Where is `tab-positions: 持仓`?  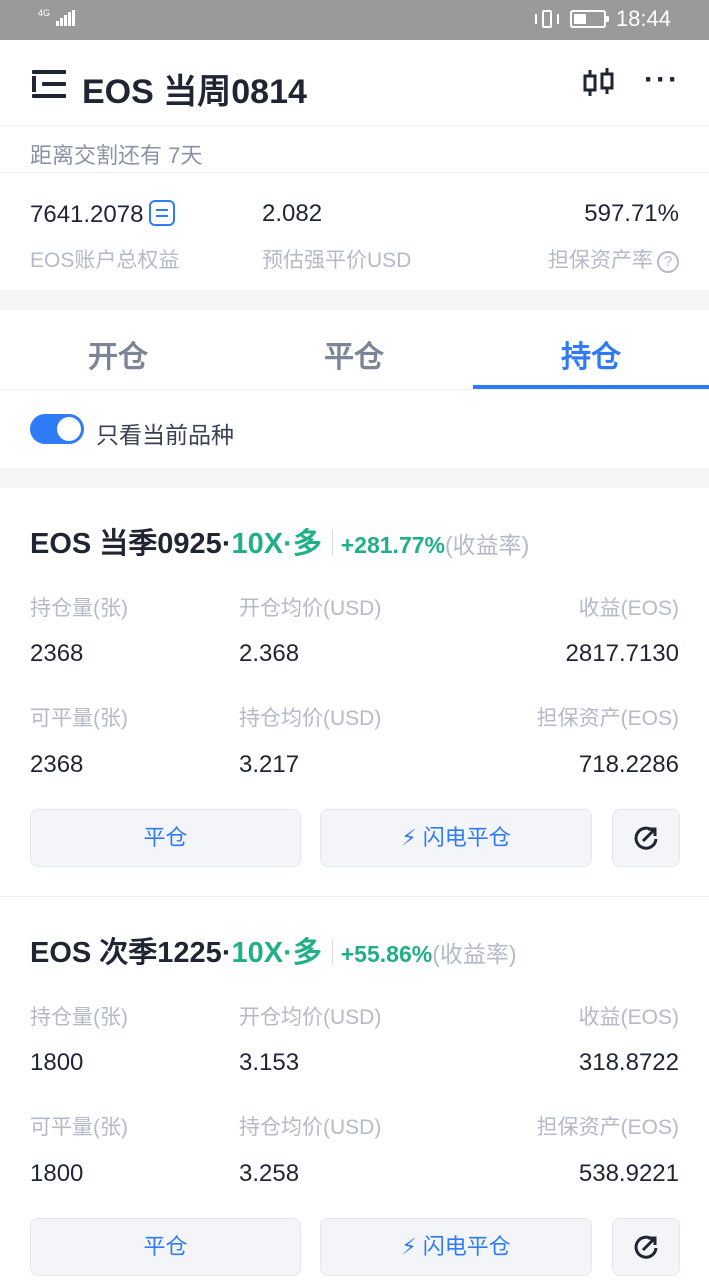
tab-positions: 持仓 is located at coordinates (591, 354).